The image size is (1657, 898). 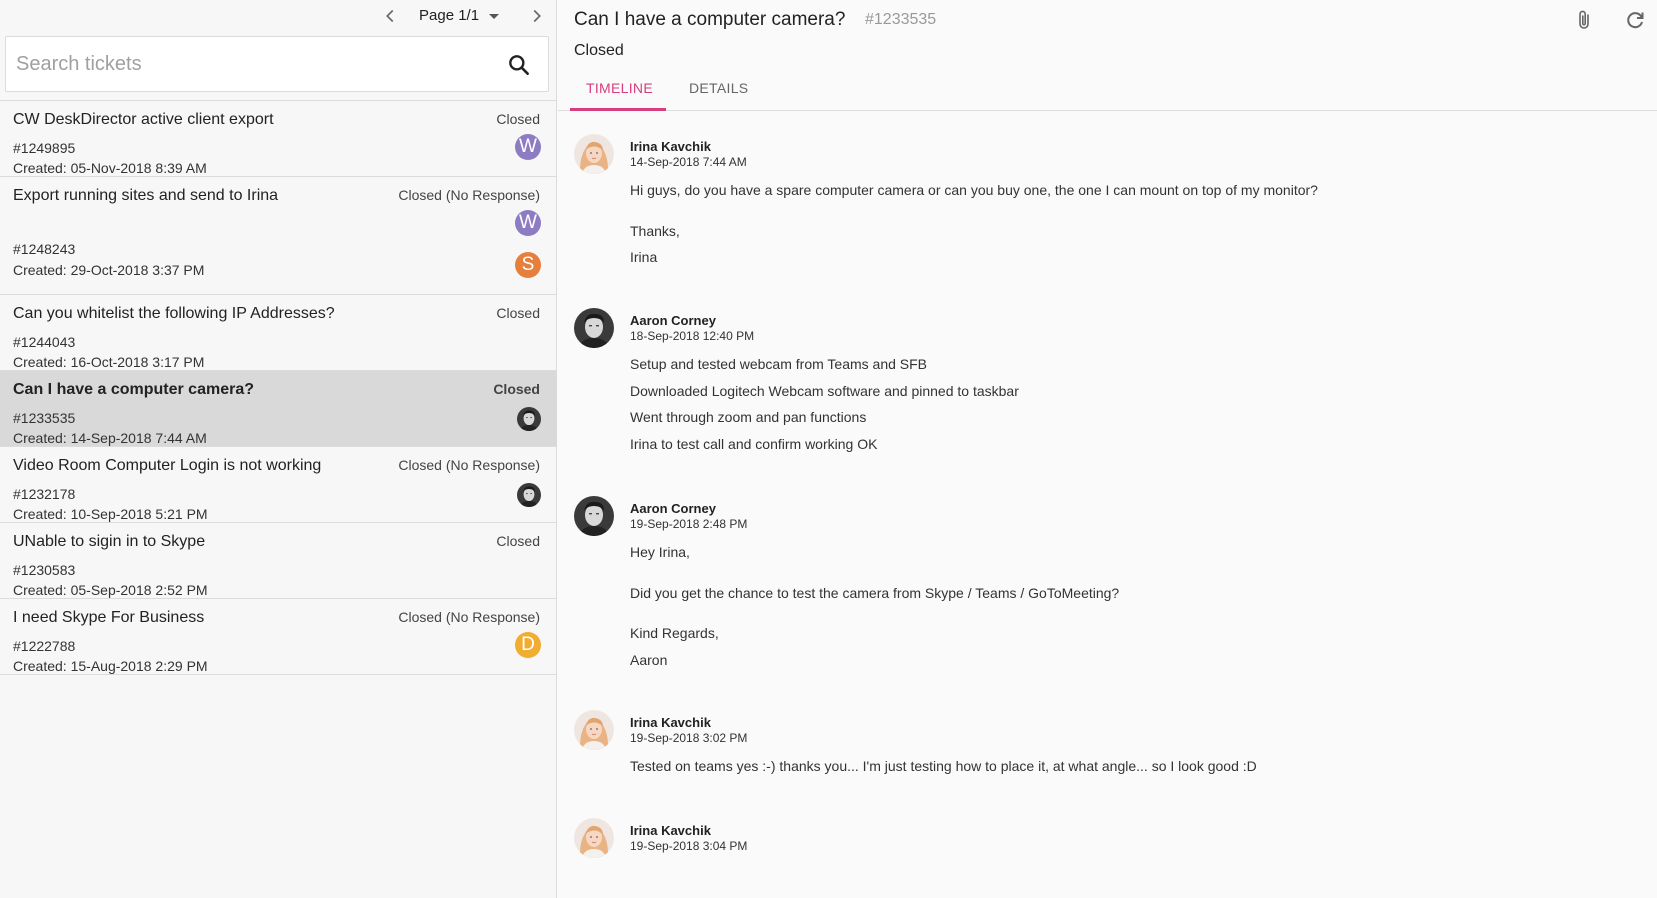 What do you see at coordinates (618, 109) in the screenshot?
I see `active-tab-indicator` at bounding box center [618, 109].